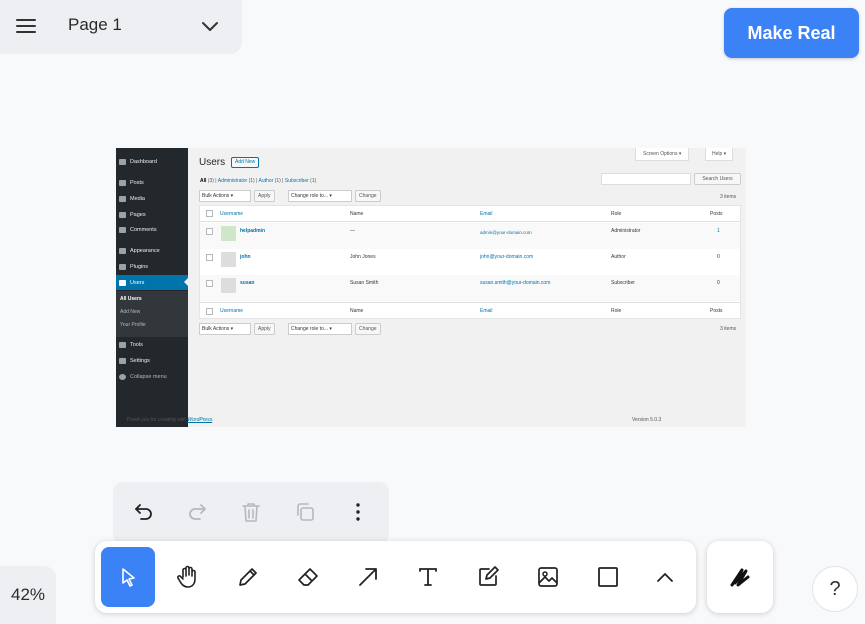 This screenshot has width=865, height=624. Describe the element at coordinates (395, 577) in the screenshot. I see `tool-bar` at that location.